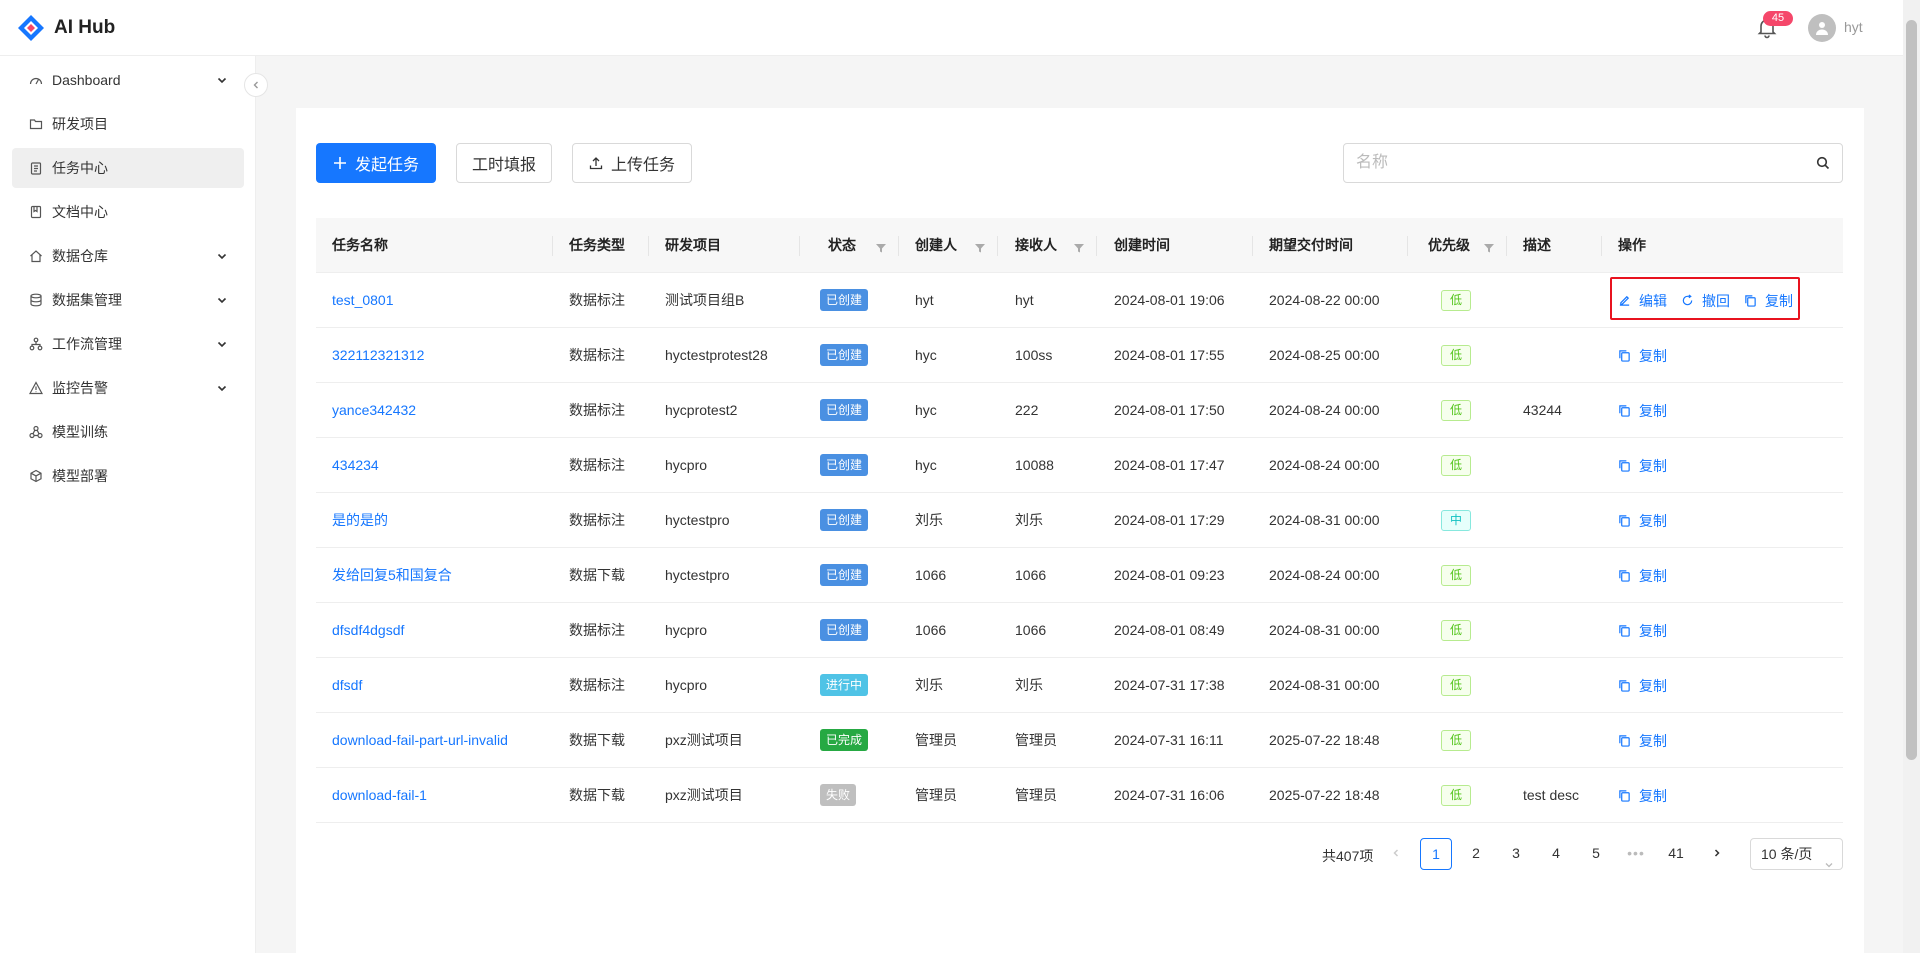 The image size is (1920, 953). I want to click on sidebar-item-monitoring-alerts: 监控告警, so click(128, 388).